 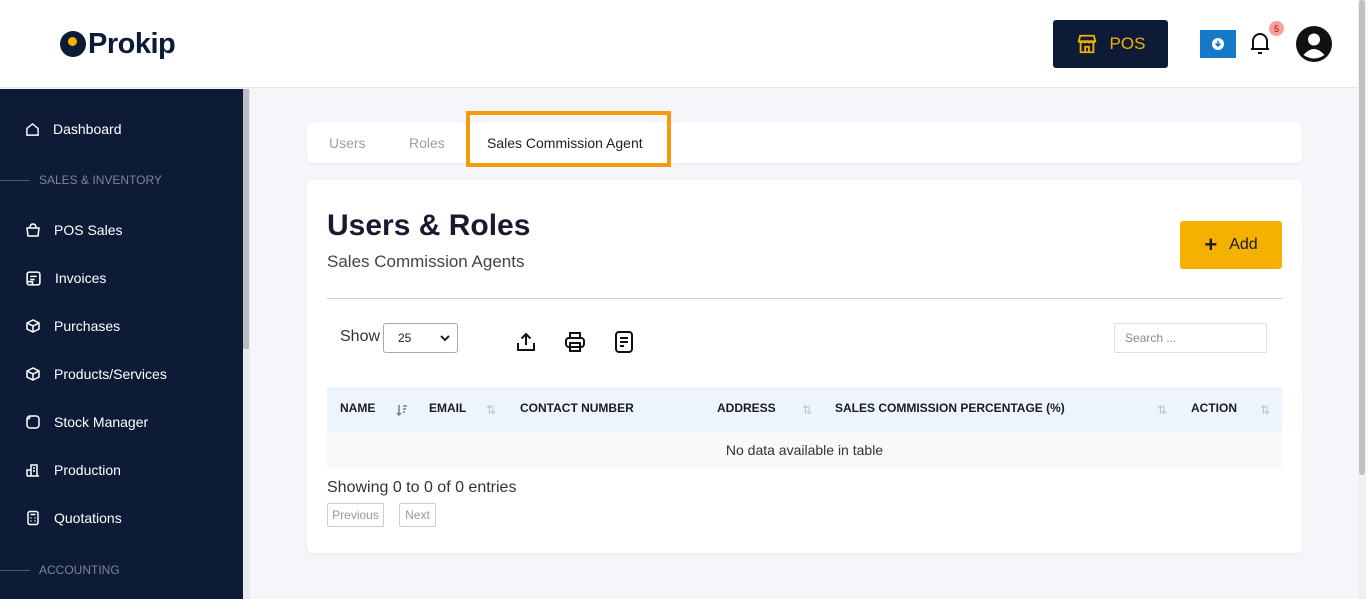 I want to click on sidebar-item-products-services: Products/Services, so click(x=96, y=374).